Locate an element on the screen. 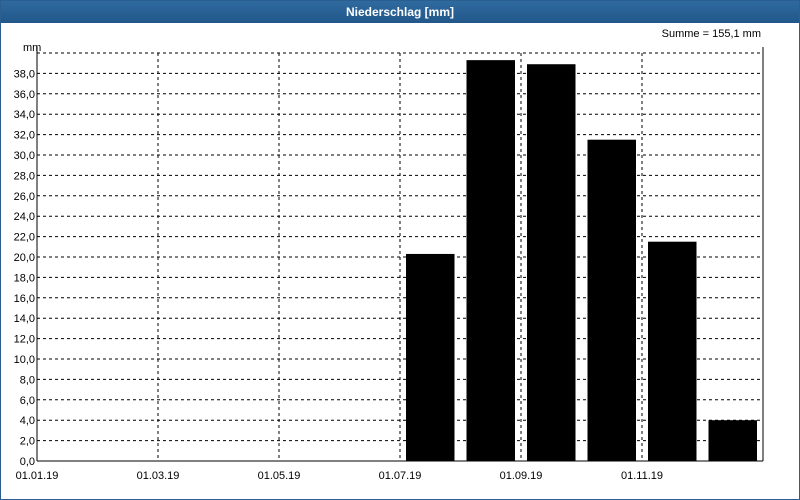 This screenshot has height=500, width=800. y-tick-label: 18,0 is located at coordinates (24, 278).